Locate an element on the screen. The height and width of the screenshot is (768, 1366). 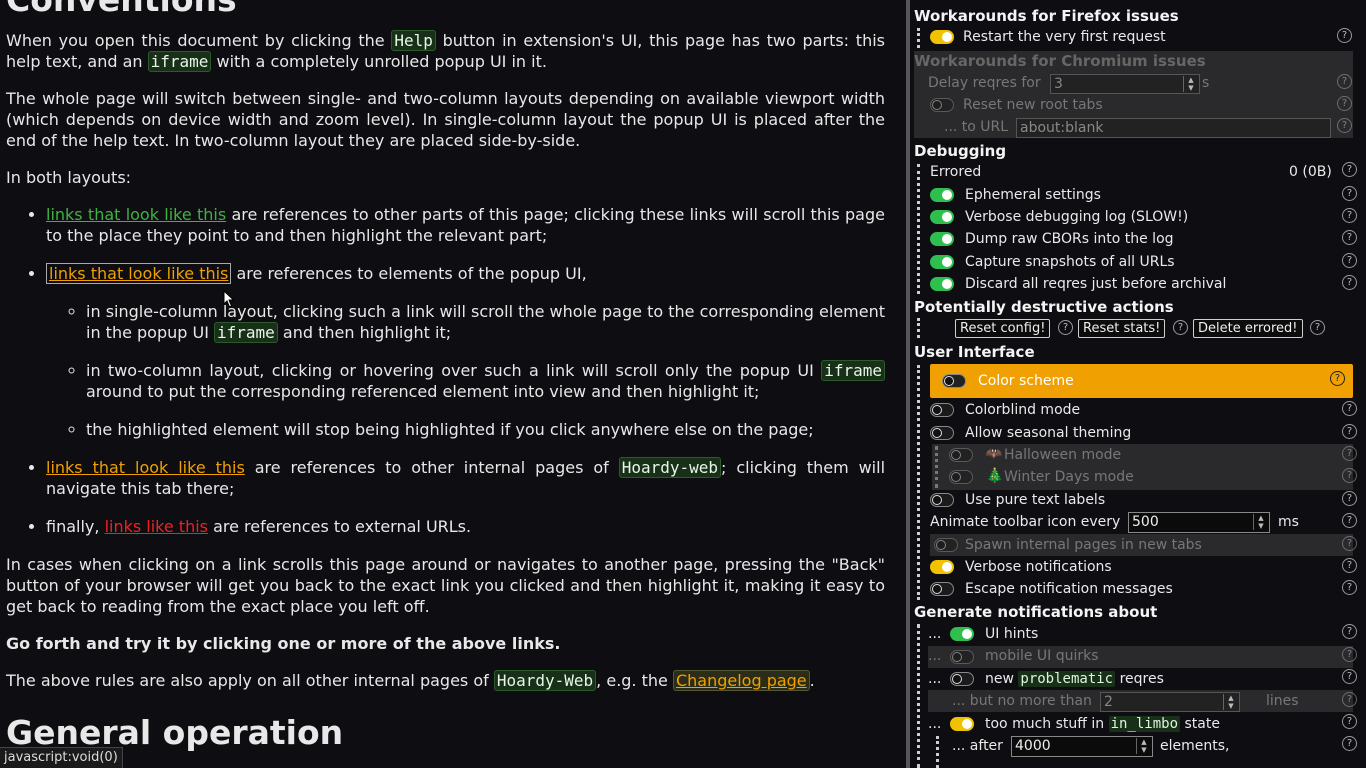
toggle-capture-snapshots is located at coordinates (942, 262).